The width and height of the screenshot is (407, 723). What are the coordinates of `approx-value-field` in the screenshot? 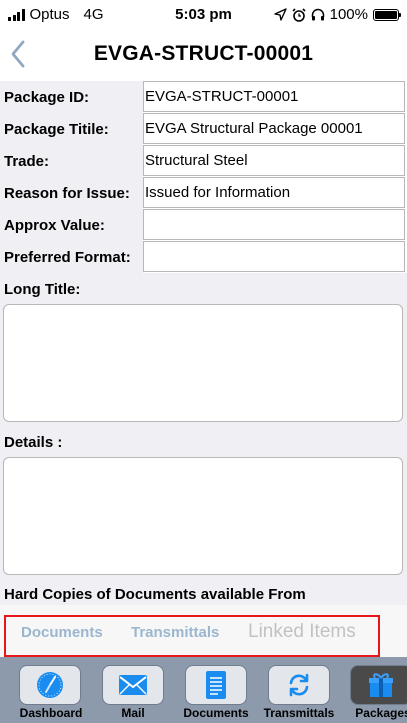 It's located at (274, 224).